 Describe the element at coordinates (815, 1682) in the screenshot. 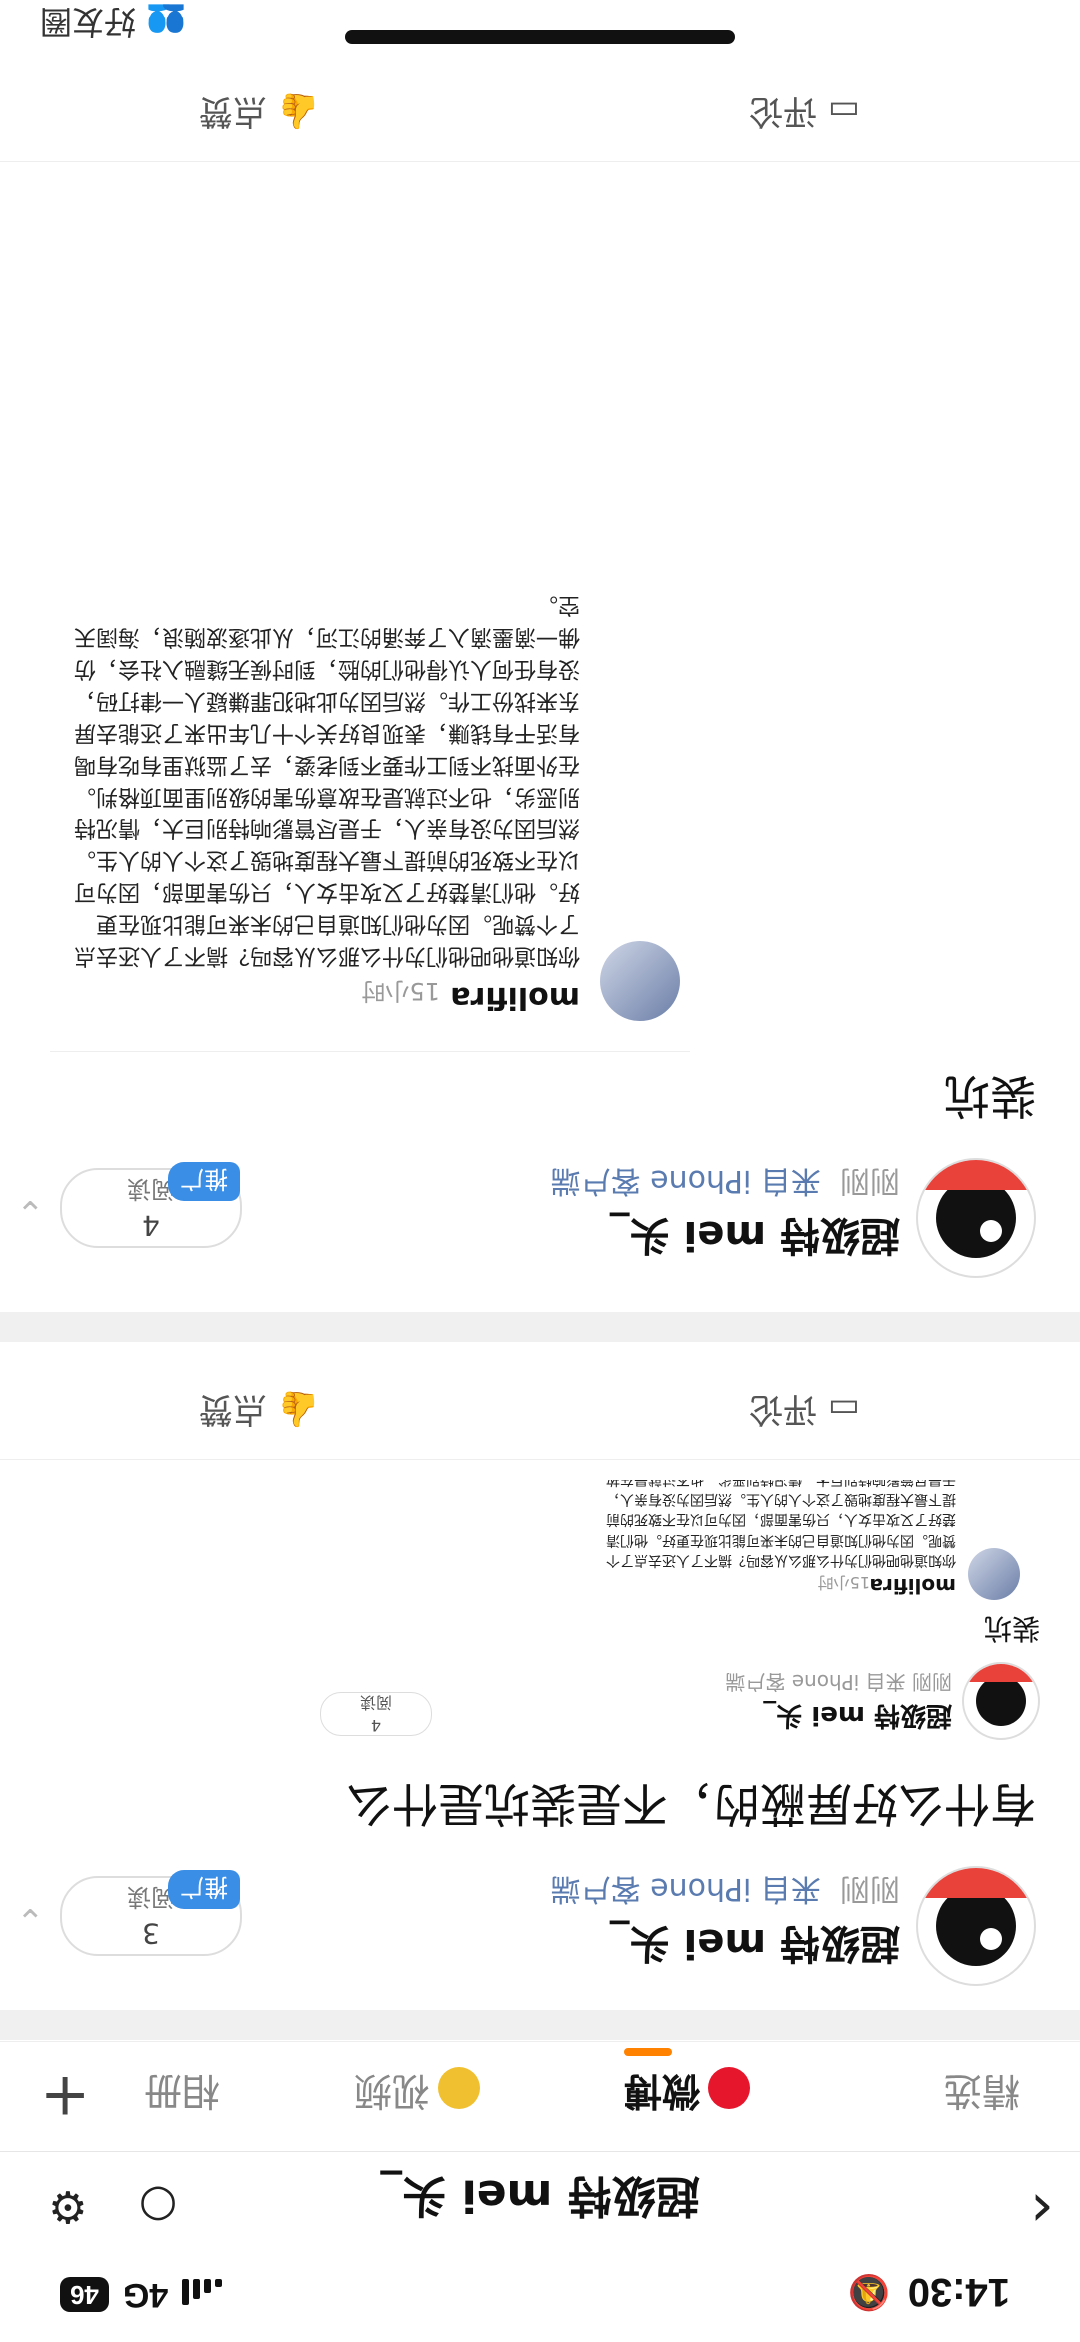

I see `repost-source: 来自 iPhone 客户端` at that location.